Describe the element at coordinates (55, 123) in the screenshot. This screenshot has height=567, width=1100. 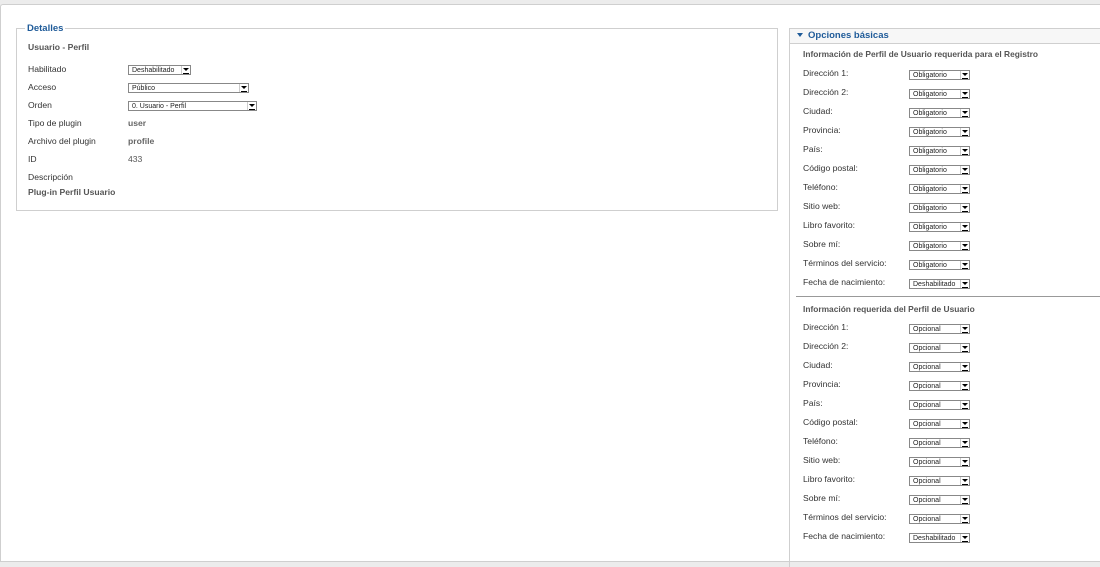
I see `tipo-label: Tipo de plugin` at that location.